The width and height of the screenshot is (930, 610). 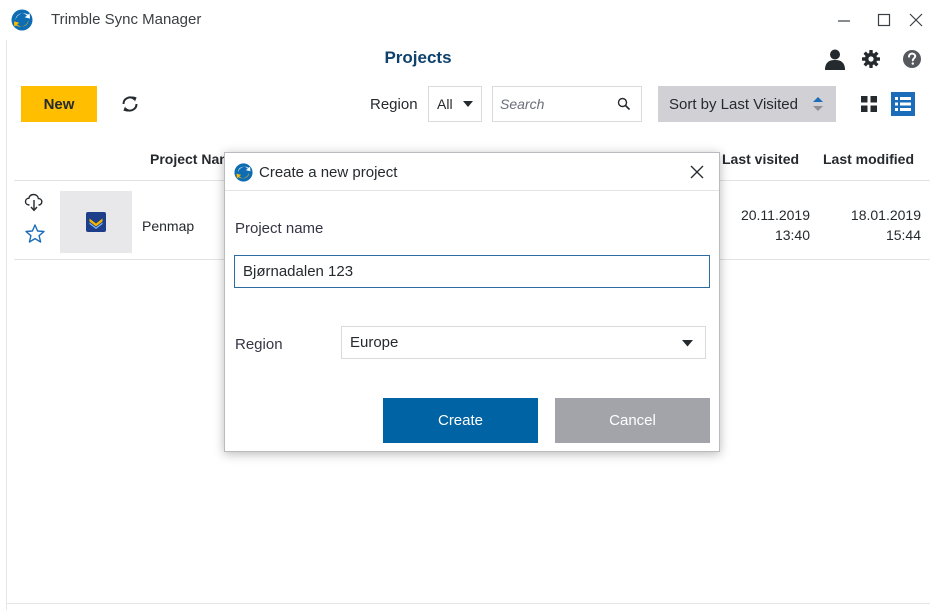 I want to click on column-header-last-modified: Last modified, so click(x=868, y=159).